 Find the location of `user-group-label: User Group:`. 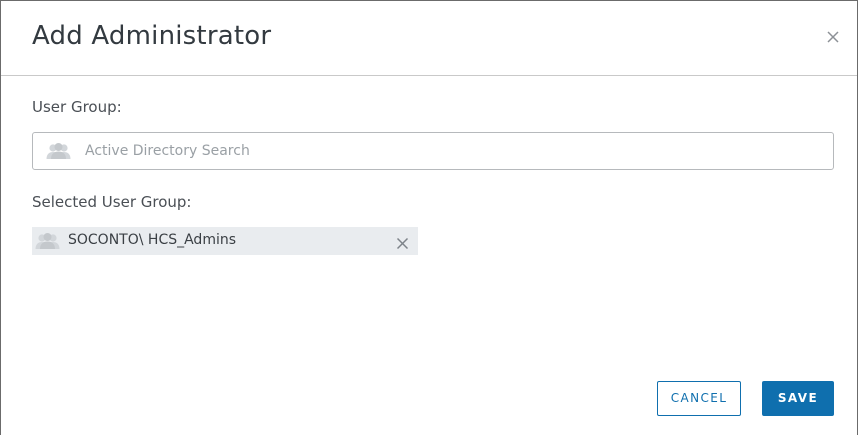

user-group-label: User Group: is located at coordinates (77, 107).